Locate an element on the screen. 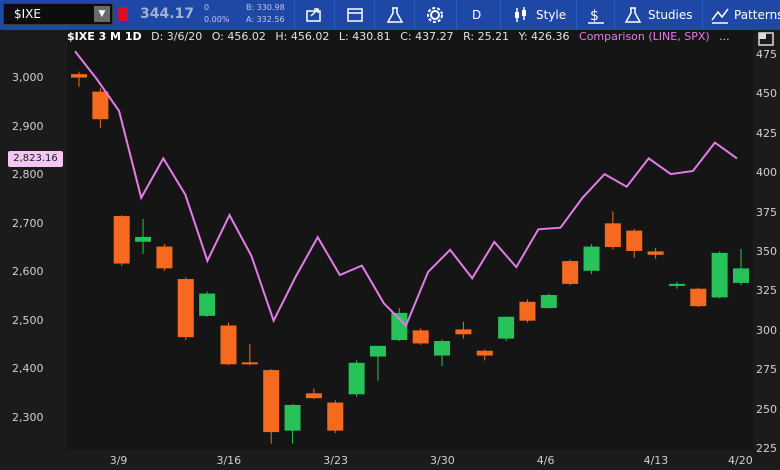 The width and height of the screenshot is (780, 470). left-price-axis is located at coordinates (33, 250).